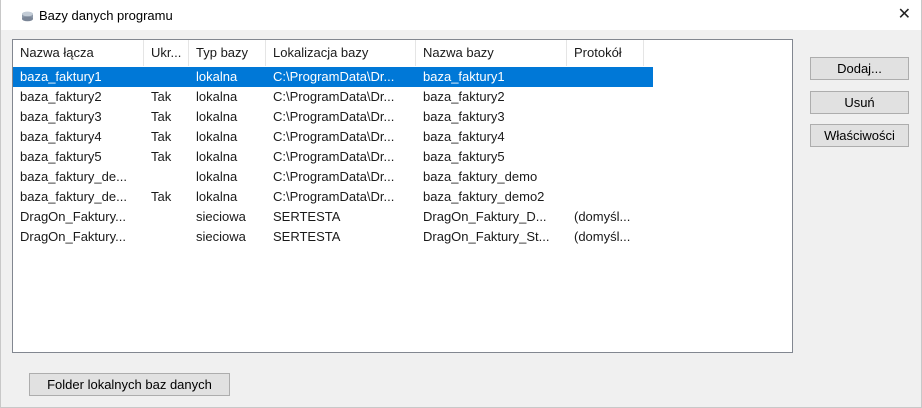 The image size is (922, 408). What do you see at coordinates (61, 136) in the screenshot?
I see `cell-link-name: baza_faktury4` at bounding box center [61, 136].